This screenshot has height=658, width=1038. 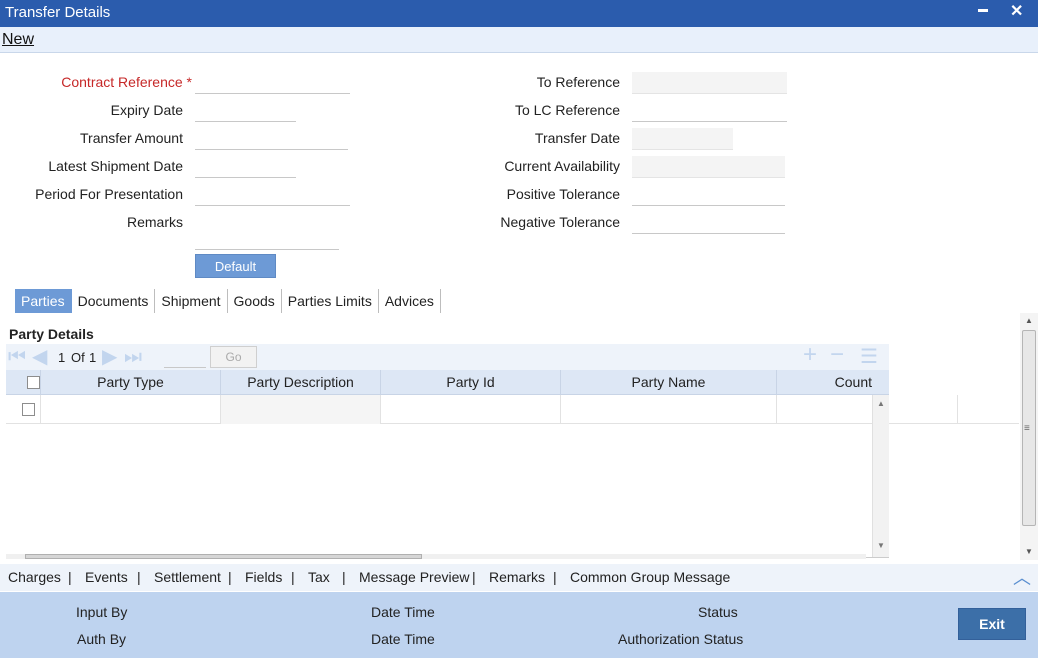 I want to click on default-button: Default, so click(x=235, y=266).